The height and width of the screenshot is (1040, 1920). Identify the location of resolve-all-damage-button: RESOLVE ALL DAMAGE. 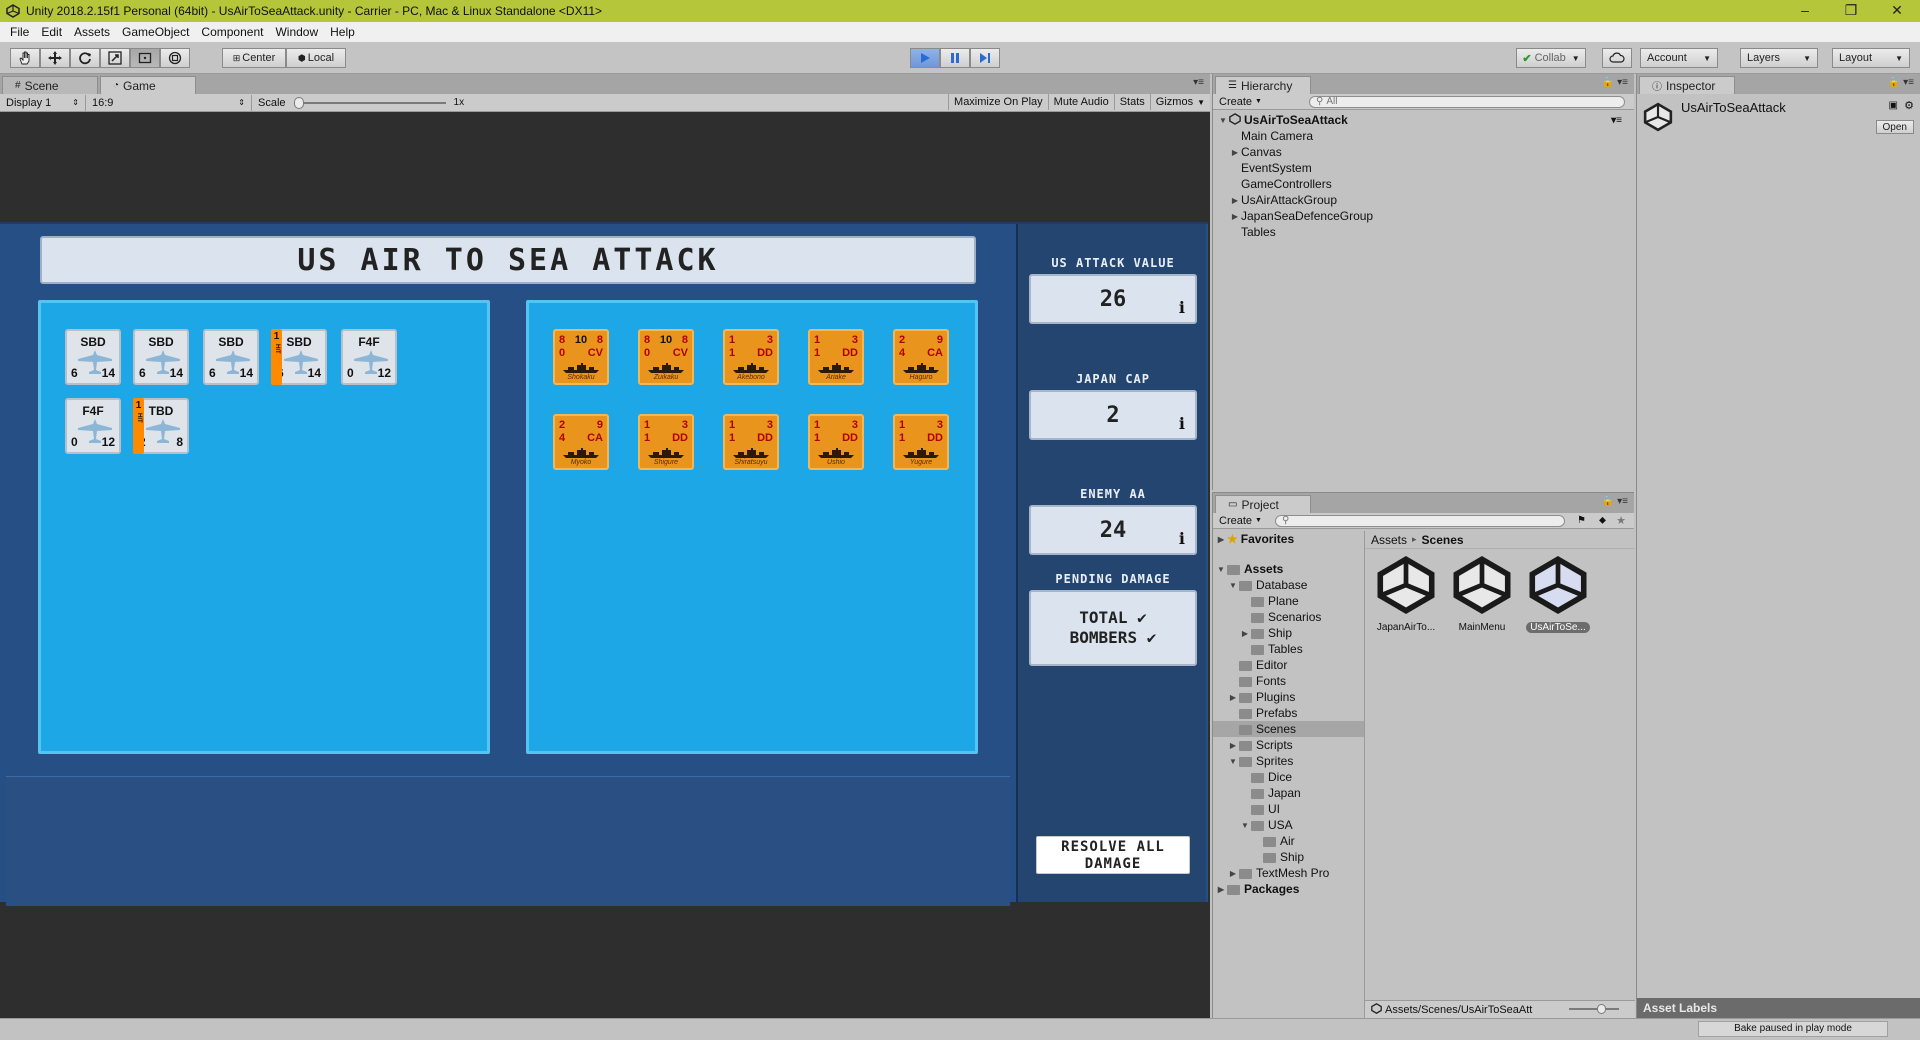
(1113, 855).